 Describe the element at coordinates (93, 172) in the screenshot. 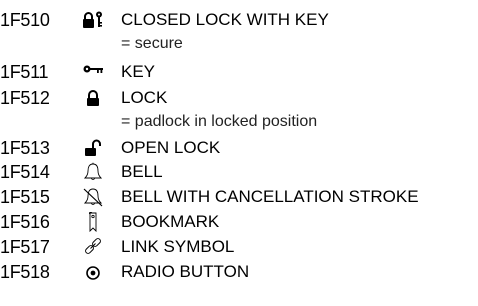

I see `bell-icon` at that location.